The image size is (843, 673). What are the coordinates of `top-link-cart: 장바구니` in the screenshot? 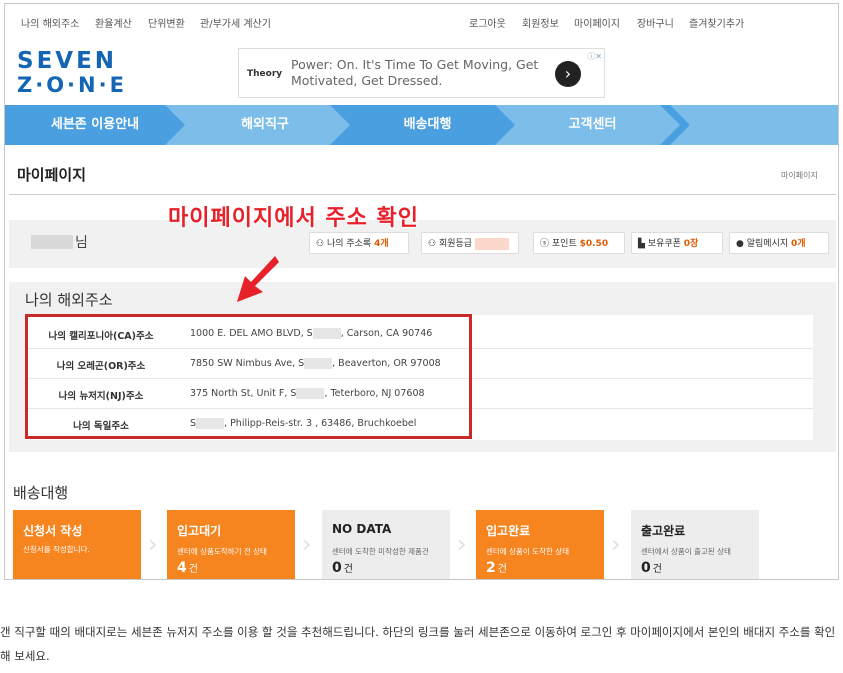 It's located at (655, 22).